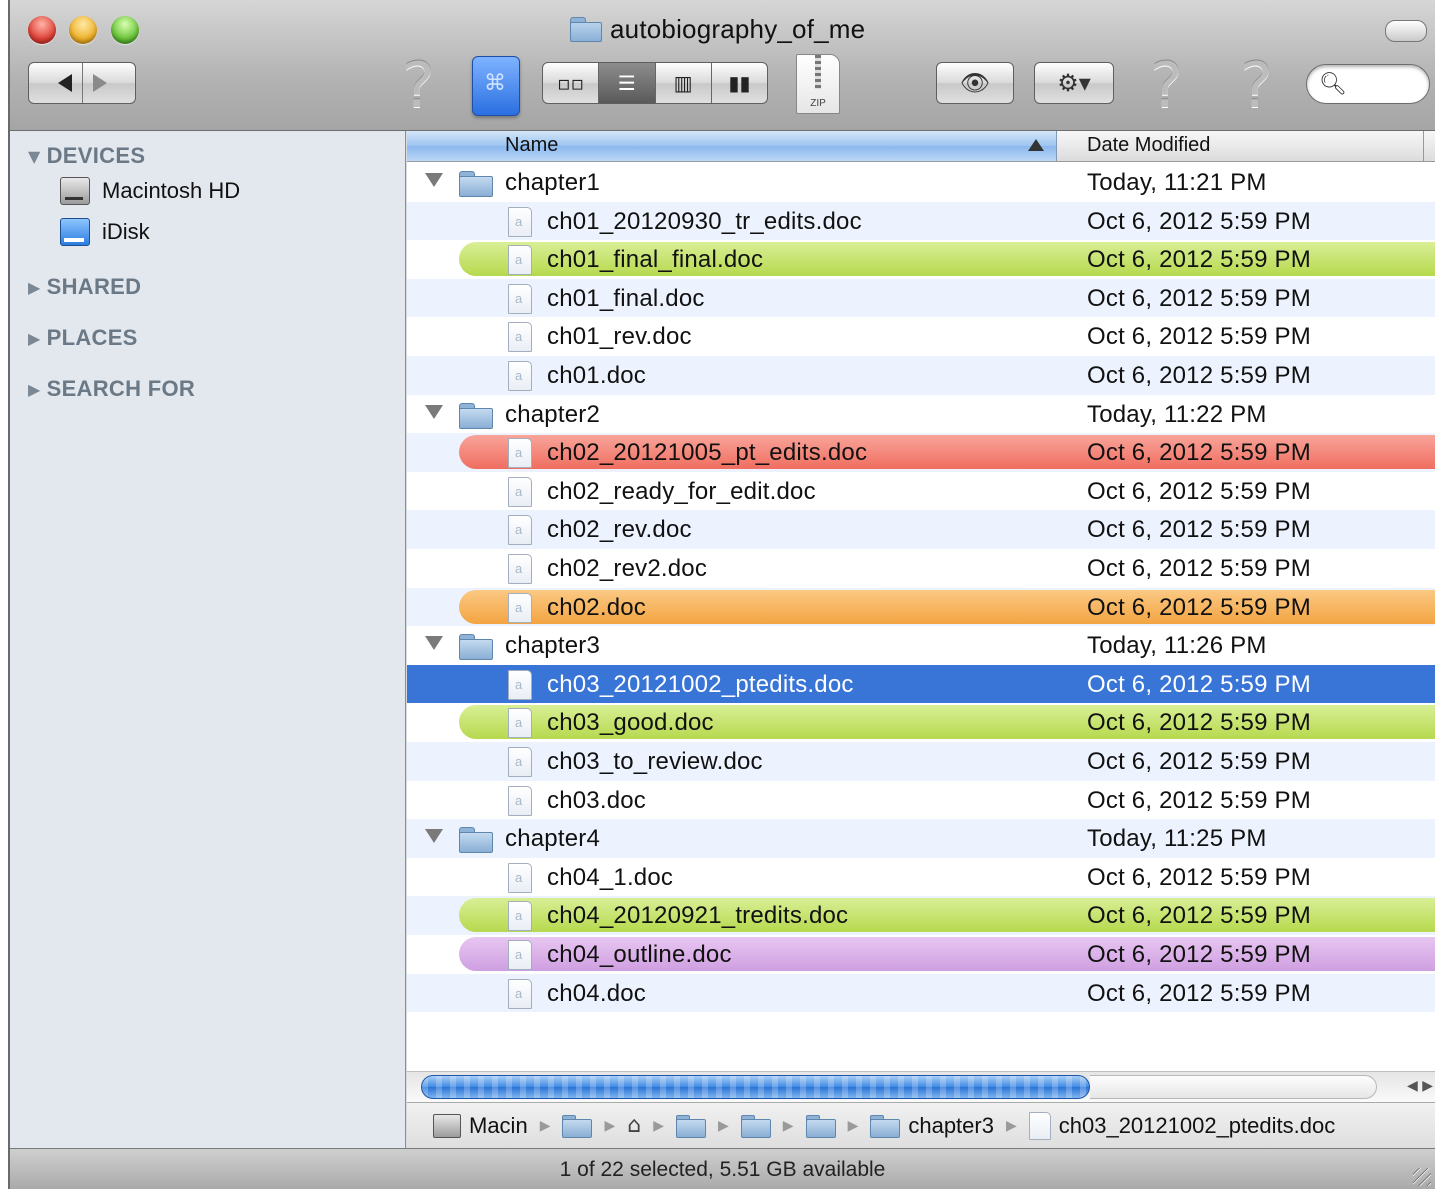  What do you see at coordinates (552, 414) in the screenshot?
I see `file-name: chapter2` at bounding box center [552, 414].